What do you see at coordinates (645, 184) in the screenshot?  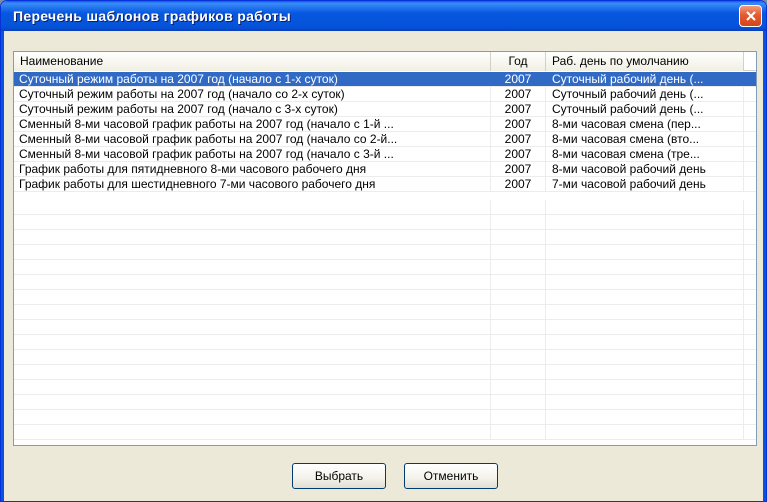 I see `cell-default-day: 7-ми часовой рабочий день` at bounding box center [645, 184].